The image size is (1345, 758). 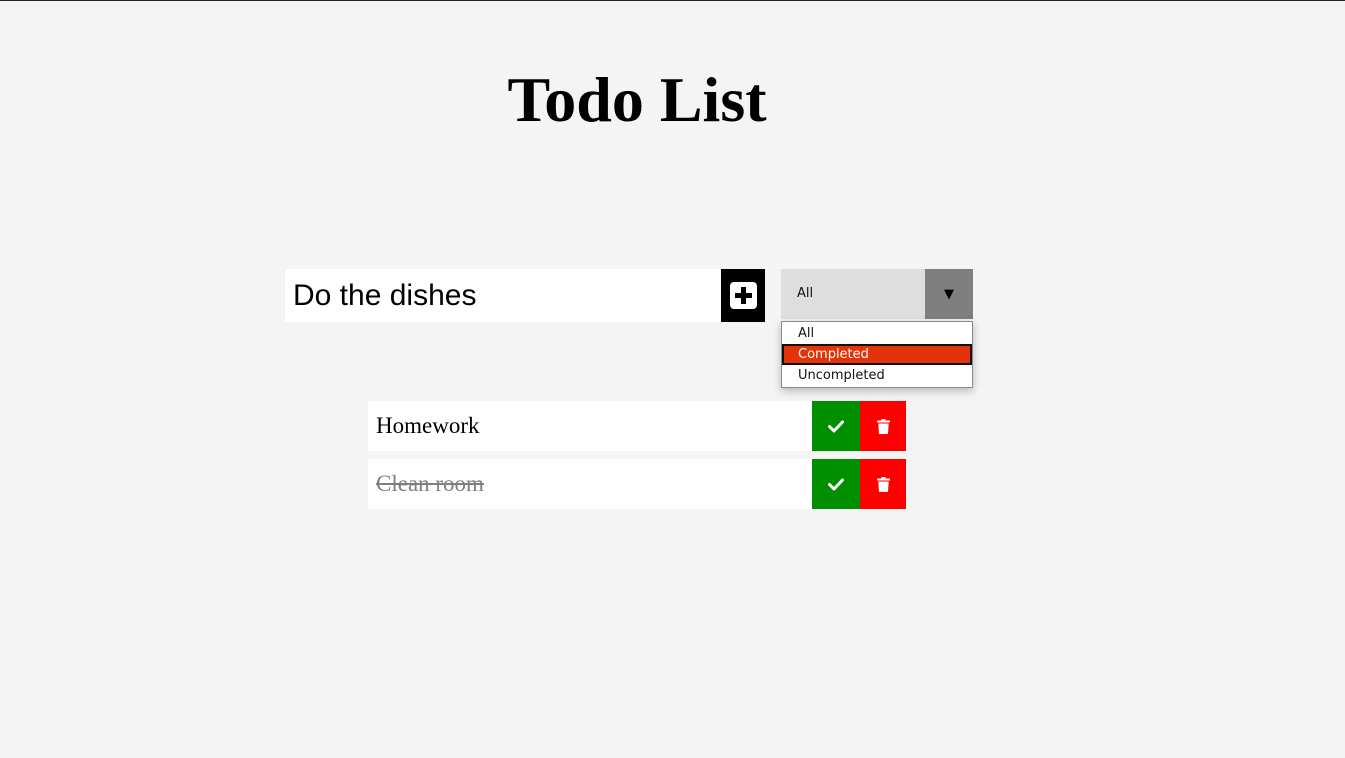 I want to click on todo-form, so click(x=525, y=295).